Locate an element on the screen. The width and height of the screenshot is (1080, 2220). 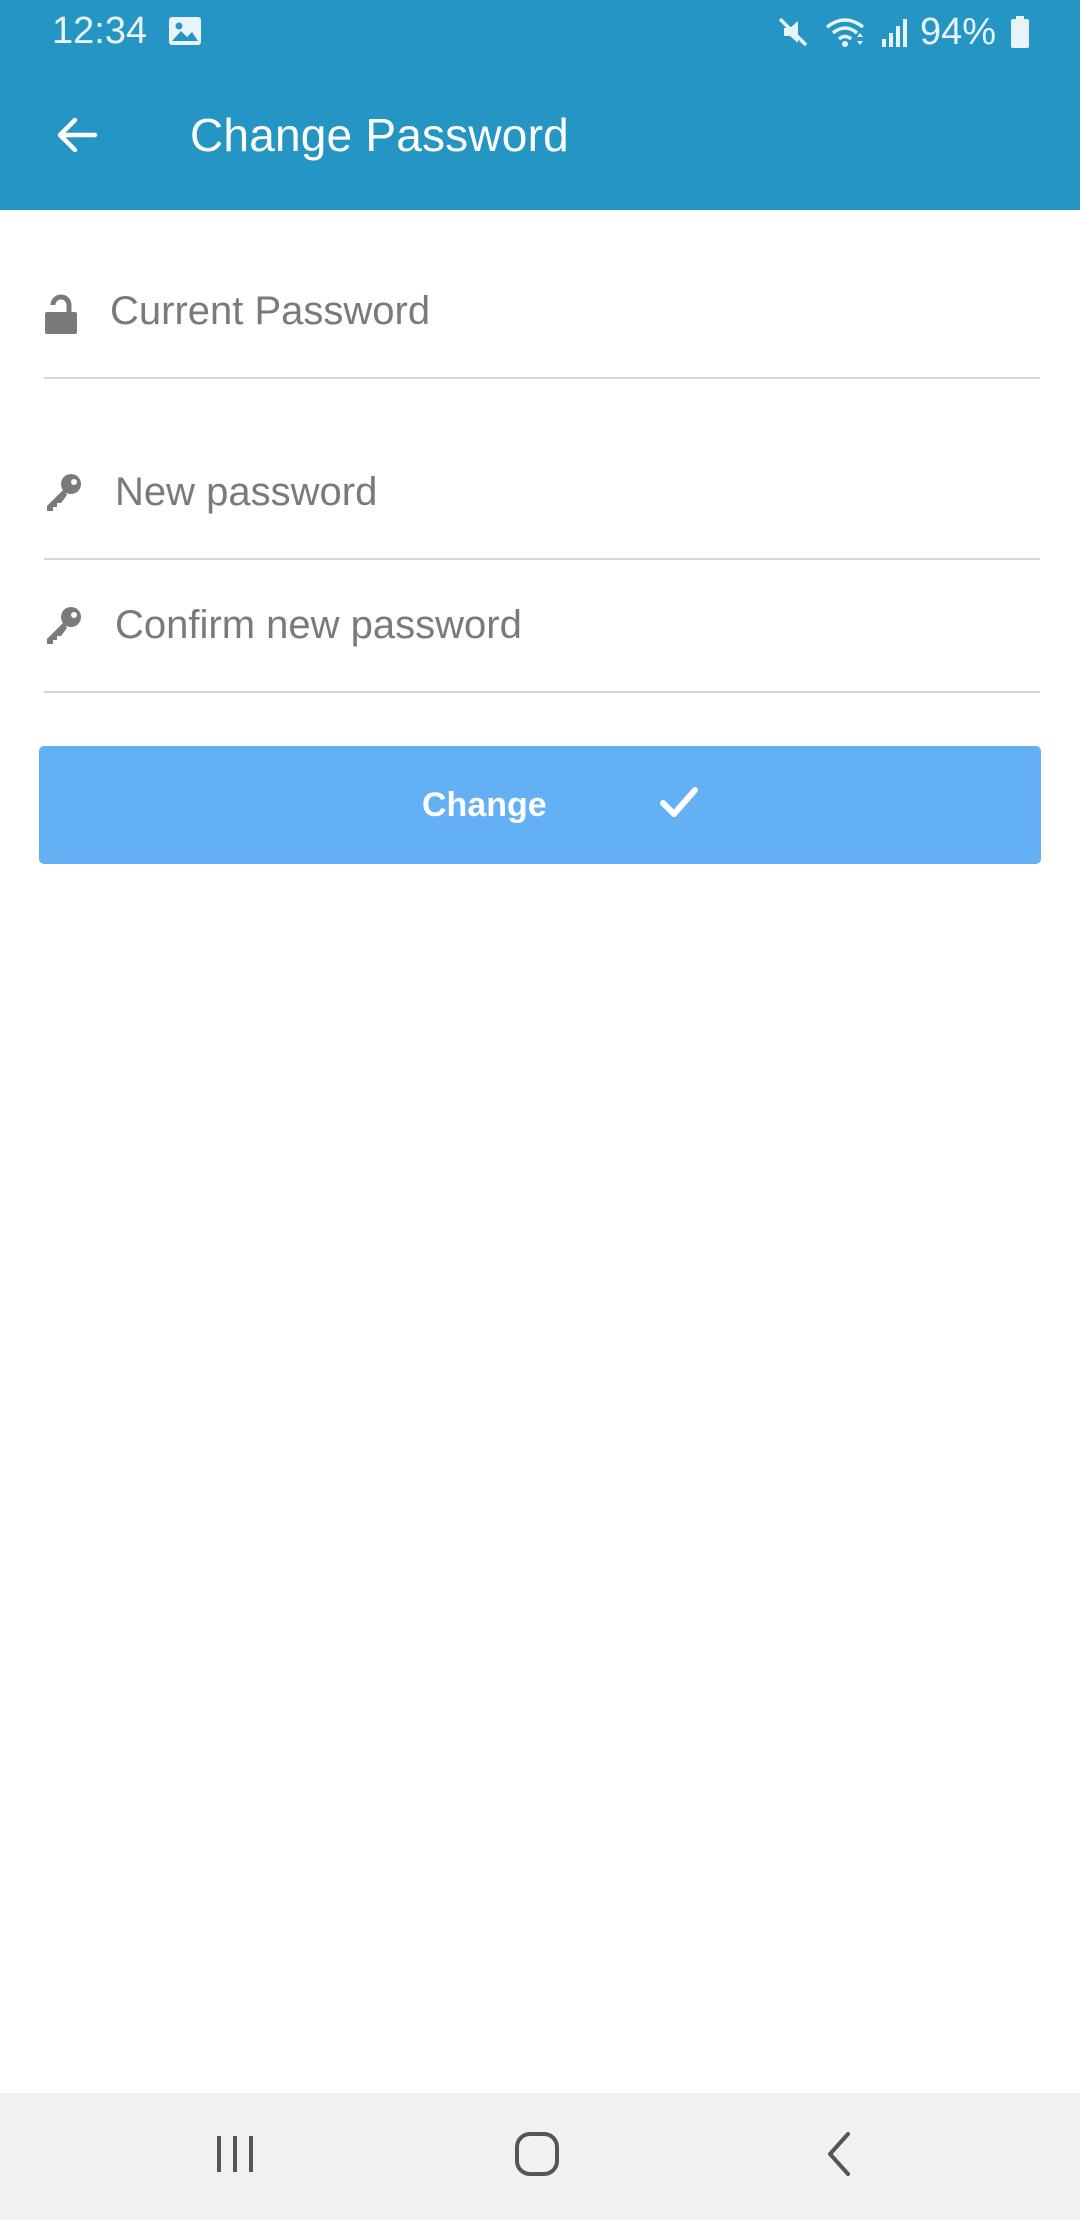
current-password-field is located at coordinates (542, 312).